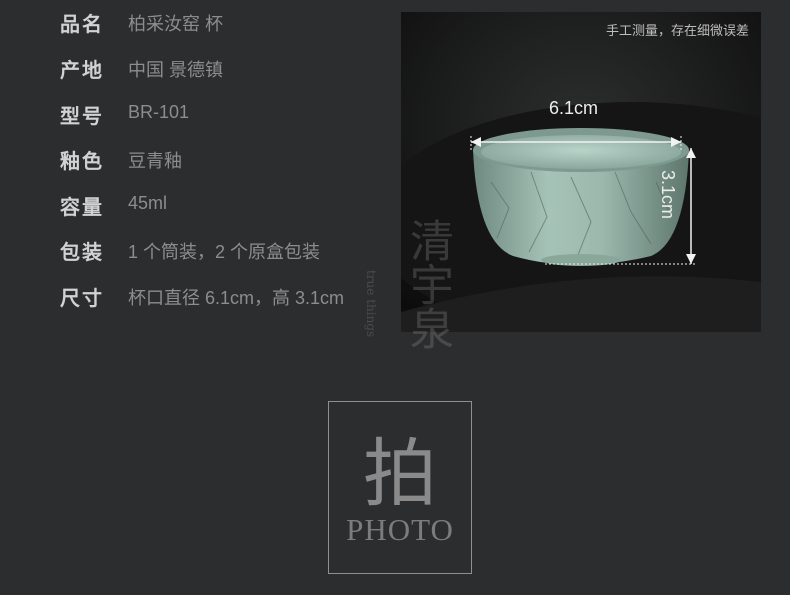 The image size is (790, 595). Describe the element at coordinates (400, 529) in the screenshot. I see `stamp-text: PHOTO` at that location.